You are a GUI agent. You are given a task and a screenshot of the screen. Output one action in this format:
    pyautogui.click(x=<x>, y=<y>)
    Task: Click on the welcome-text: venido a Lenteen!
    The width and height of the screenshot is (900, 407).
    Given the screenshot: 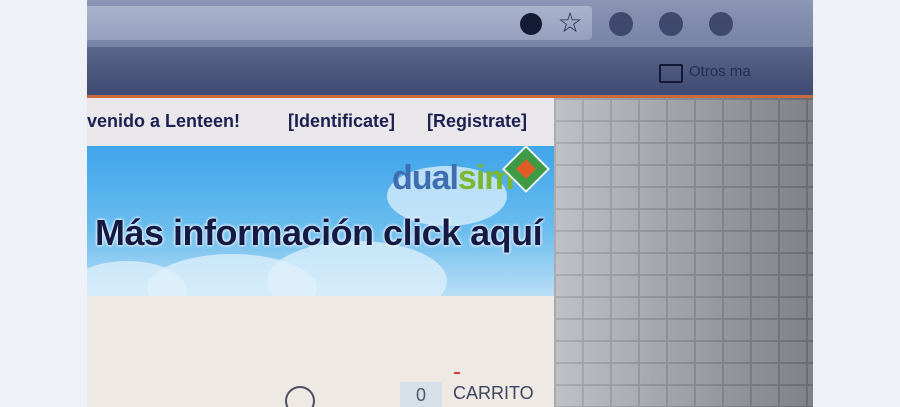 What is the action you would take?
    pyautogui.click(x=164, y=121)
    